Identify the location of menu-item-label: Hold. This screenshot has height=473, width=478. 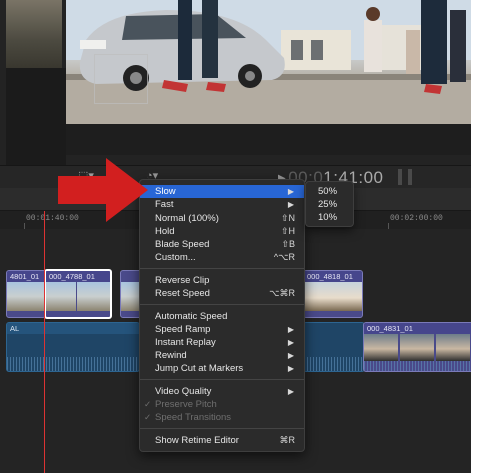
(165, 231).